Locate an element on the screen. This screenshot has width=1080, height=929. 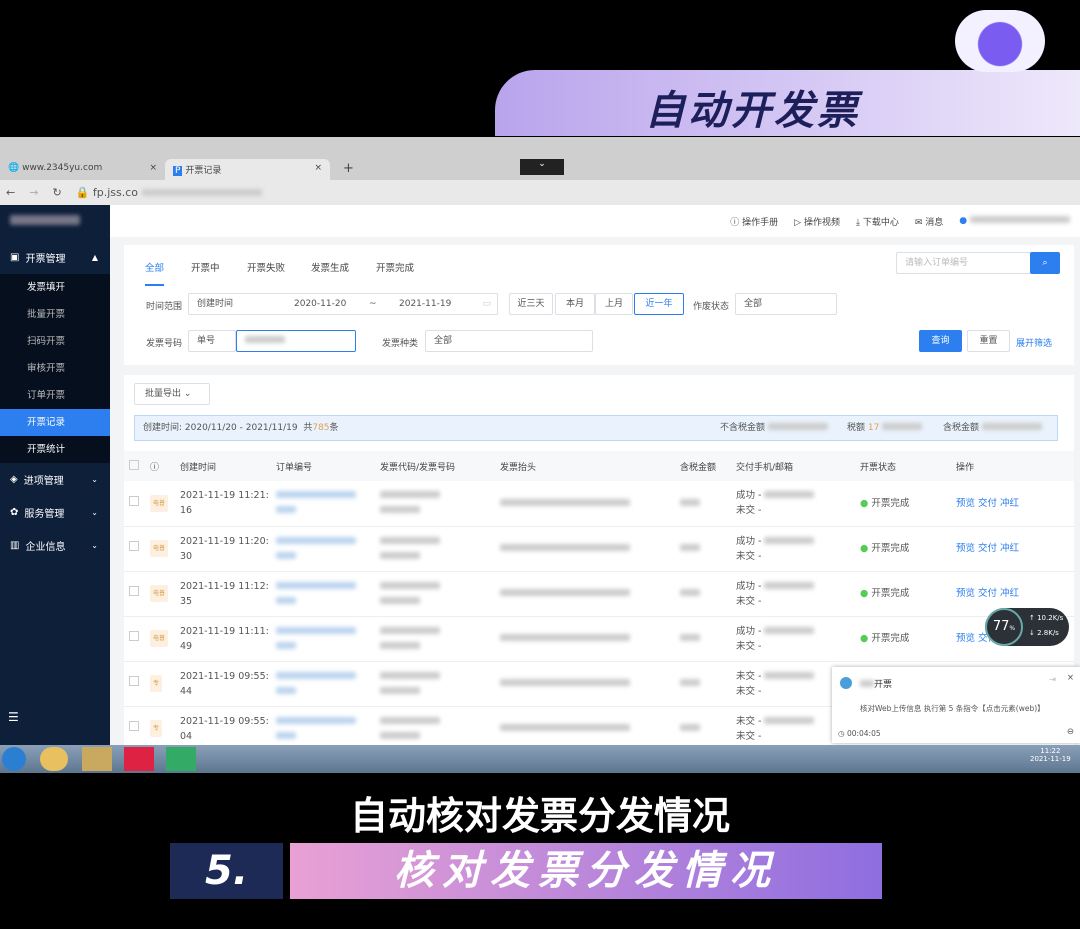
total-suffix: 条 is located at coordinates (334, 428).